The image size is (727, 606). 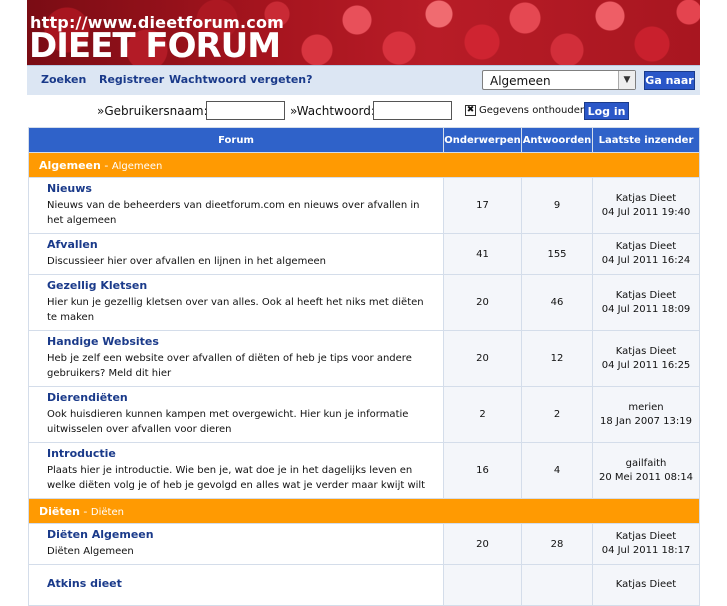 I want to click on password-label: »Wachtwoord:, so click(x=332, y=111).